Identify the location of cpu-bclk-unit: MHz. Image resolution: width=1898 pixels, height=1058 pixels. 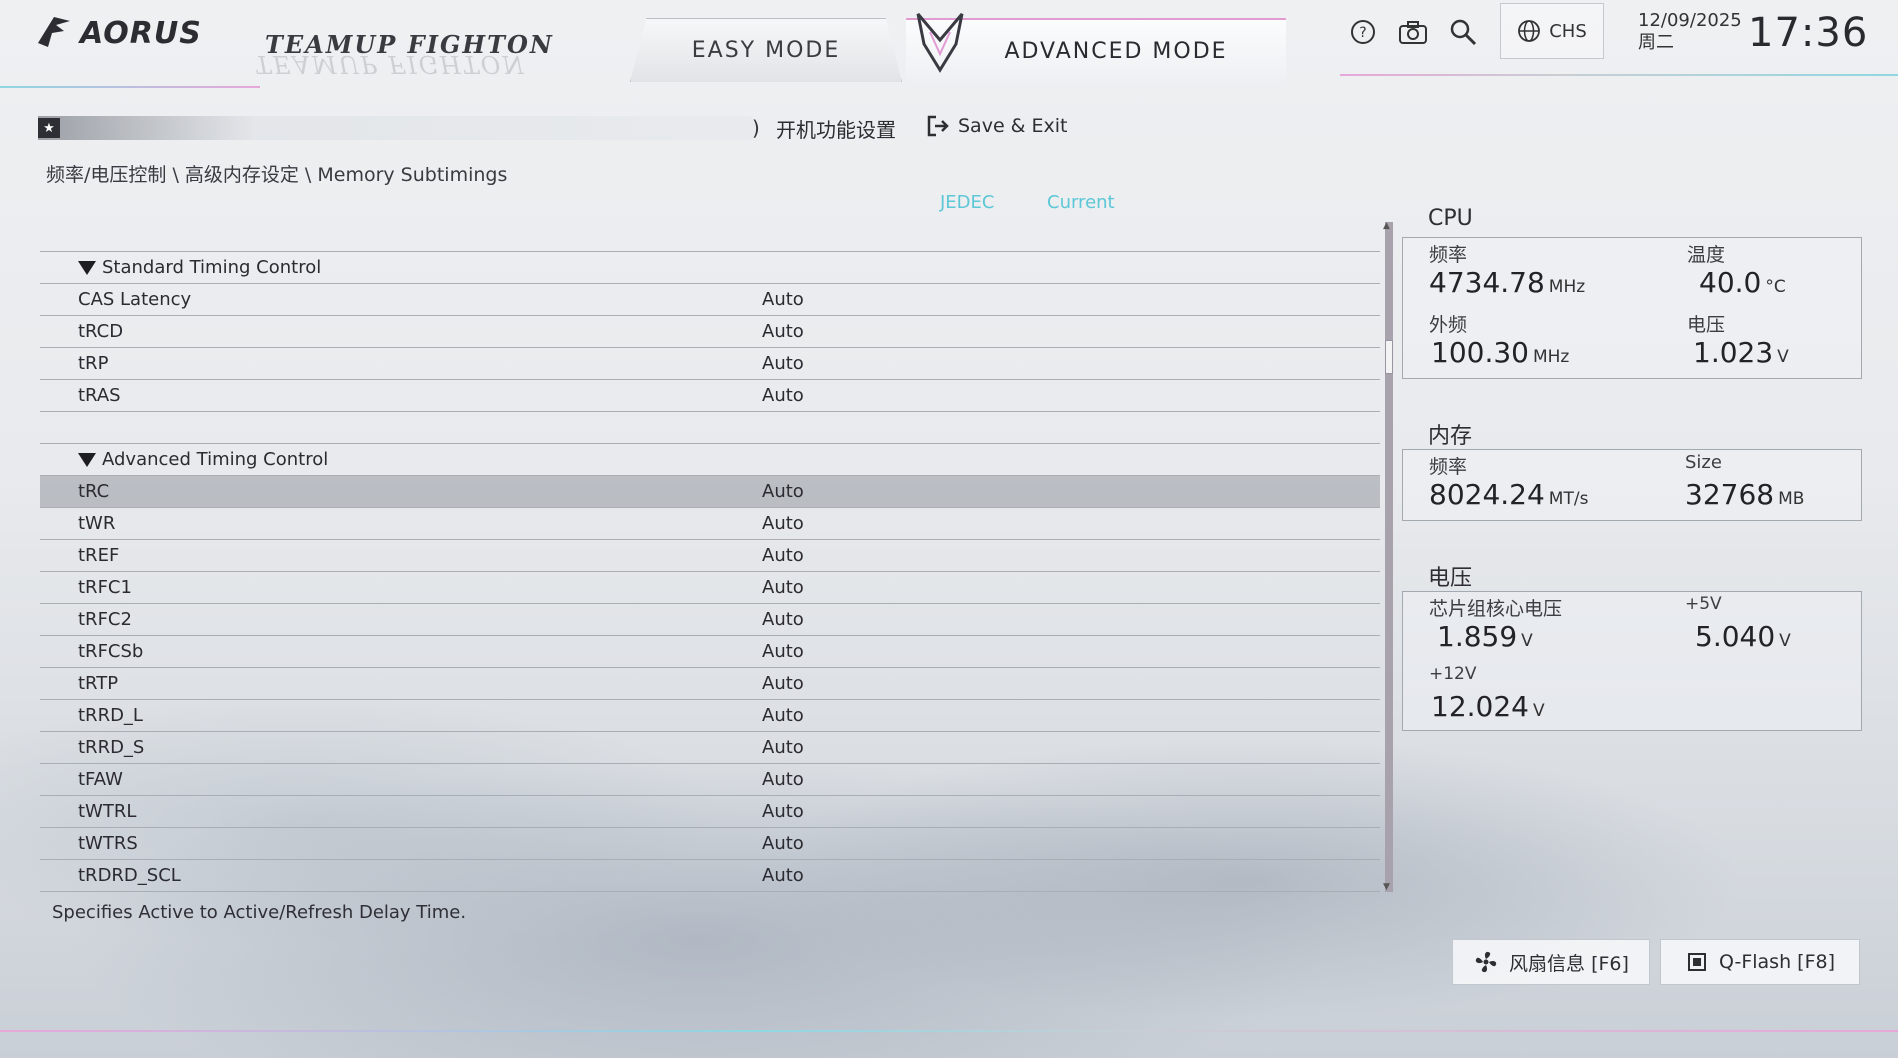
(1551, 357).